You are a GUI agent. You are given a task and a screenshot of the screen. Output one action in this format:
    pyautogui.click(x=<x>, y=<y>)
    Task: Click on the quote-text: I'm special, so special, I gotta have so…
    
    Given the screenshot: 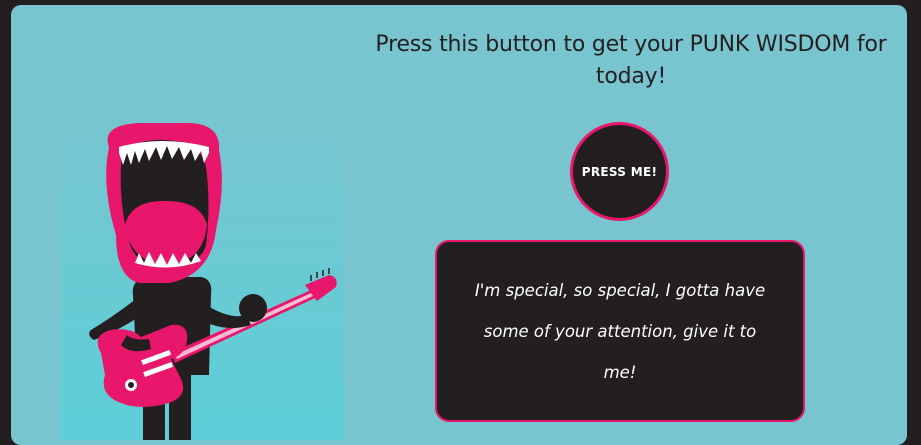 What is the action you would take?
    pyautogui.click(x=620, y=331)
    